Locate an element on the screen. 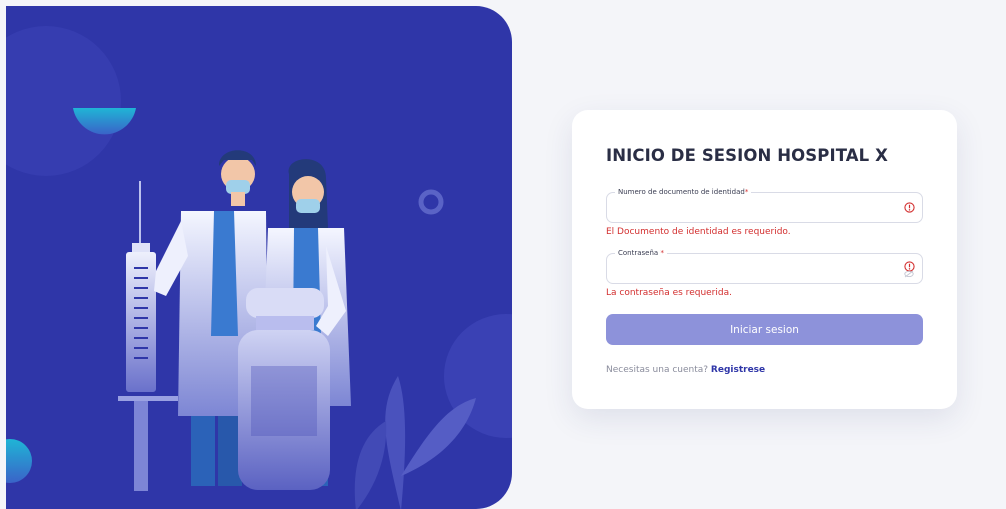 The height and width of the screenshot is (509, 1006). document-id-label: Numero de documento de identidad* is located at coordinates (683, 192).